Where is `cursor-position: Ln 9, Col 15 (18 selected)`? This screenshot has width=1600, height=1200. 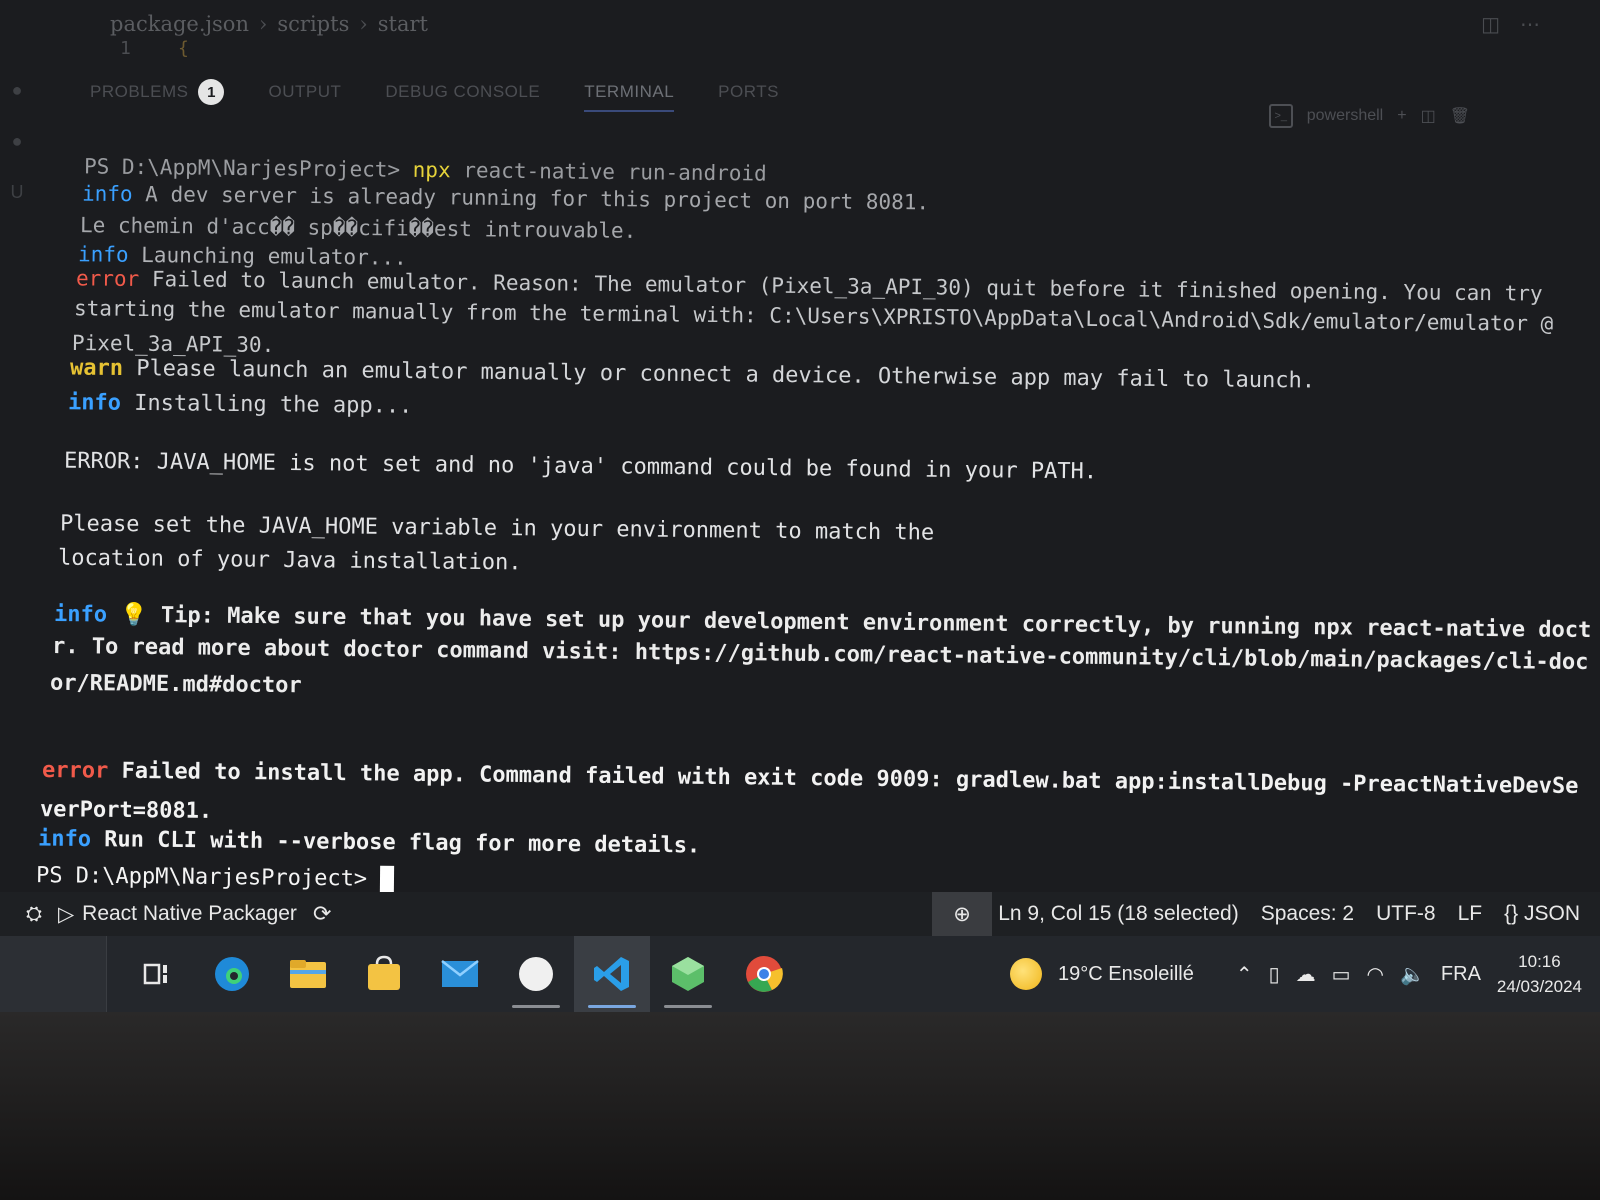
cursor-position: Ln 9, Col 15 (18 selected) is located at coordinates (1118, 914).